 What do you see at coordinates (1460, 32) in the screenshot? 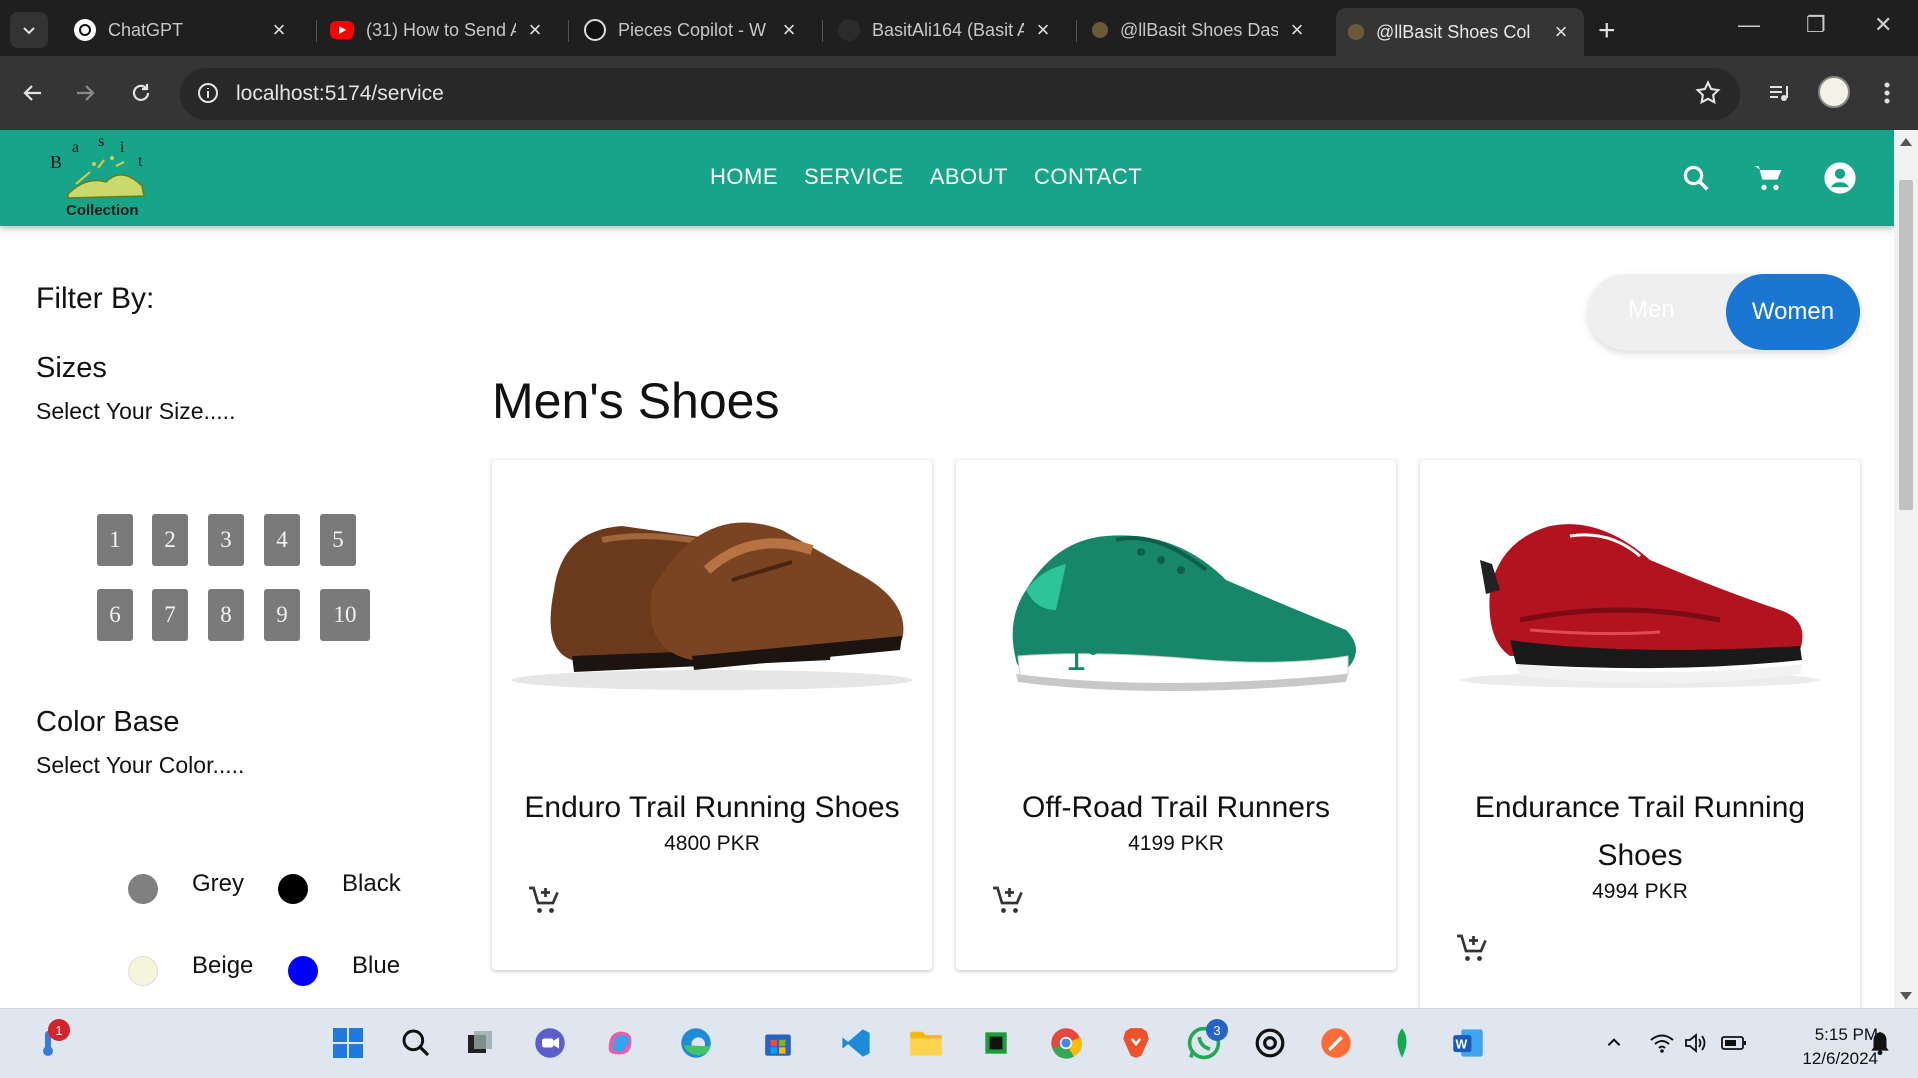
I see `tab-shoes-collection: @llBasit Shoes Col ×` at bounding box center [1460, 32].